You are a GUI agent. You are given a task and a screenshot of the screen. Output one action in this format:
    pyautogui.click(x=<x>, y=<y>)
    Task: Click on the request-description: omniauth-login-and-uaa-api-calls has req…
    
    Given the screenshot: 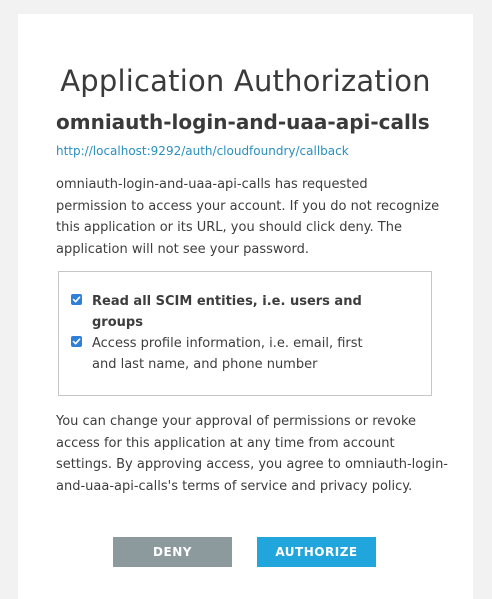 What is the action you would take?
    pyautogui.click(x=248, y=217)
    